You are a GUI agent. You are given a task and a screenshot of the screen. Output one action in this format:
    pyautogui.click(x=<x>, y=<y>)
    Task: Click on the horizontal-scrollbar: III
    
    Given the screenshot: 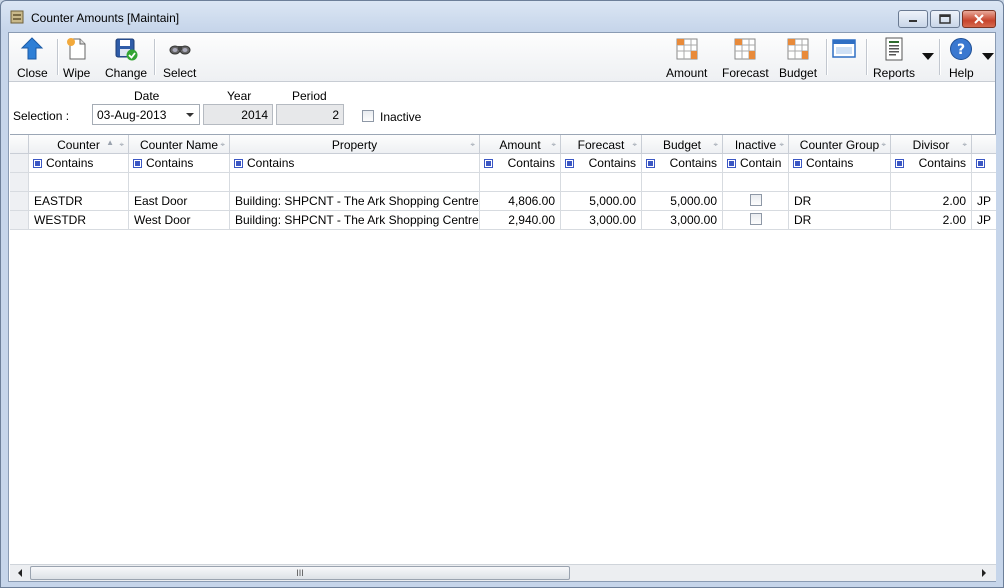 What is the action you would take?
    pyautogui.click(x=503, y=572)
    